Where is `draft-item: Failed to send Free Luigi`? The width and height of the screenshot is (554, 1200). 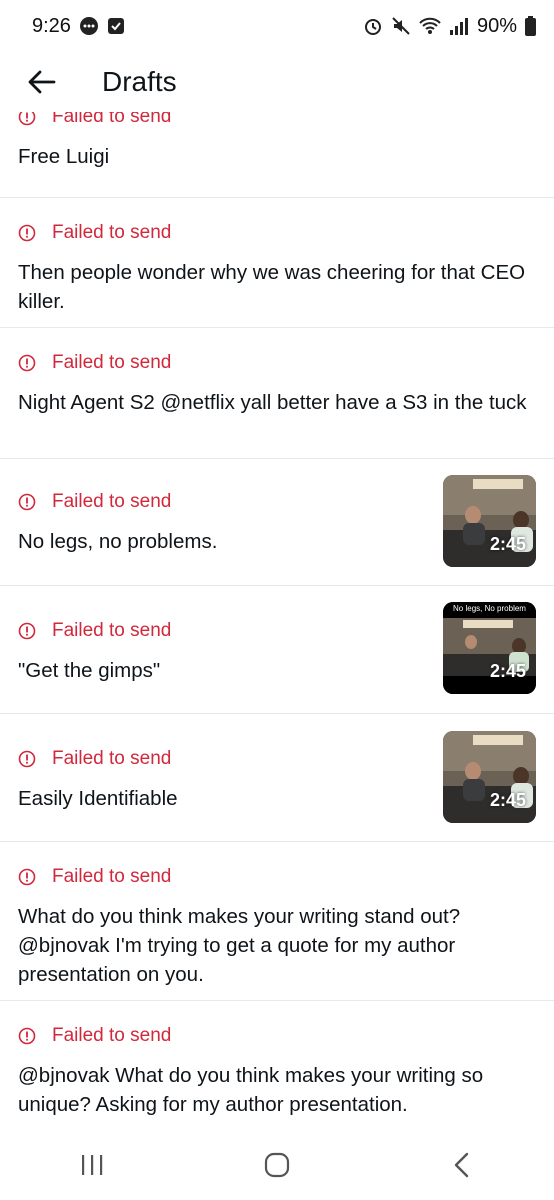 draft-item: Failed to send Free Luigi is located at coordinates (277, 155).